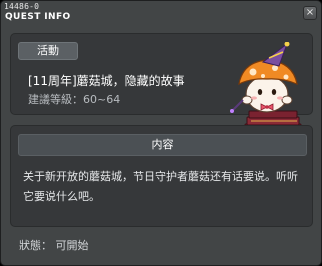  I want to click on close-icon: ×, so click(310, 12).